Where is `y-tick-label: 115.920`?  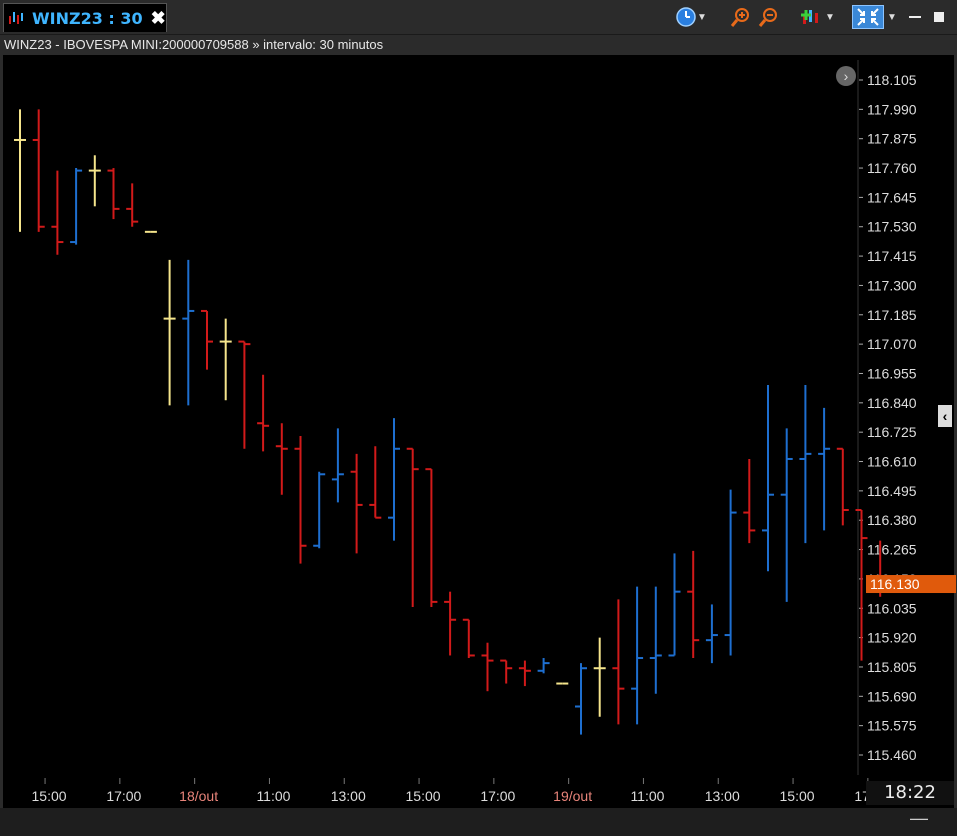
y-tick-label: 115.920 is located at coordinates (892, 638).